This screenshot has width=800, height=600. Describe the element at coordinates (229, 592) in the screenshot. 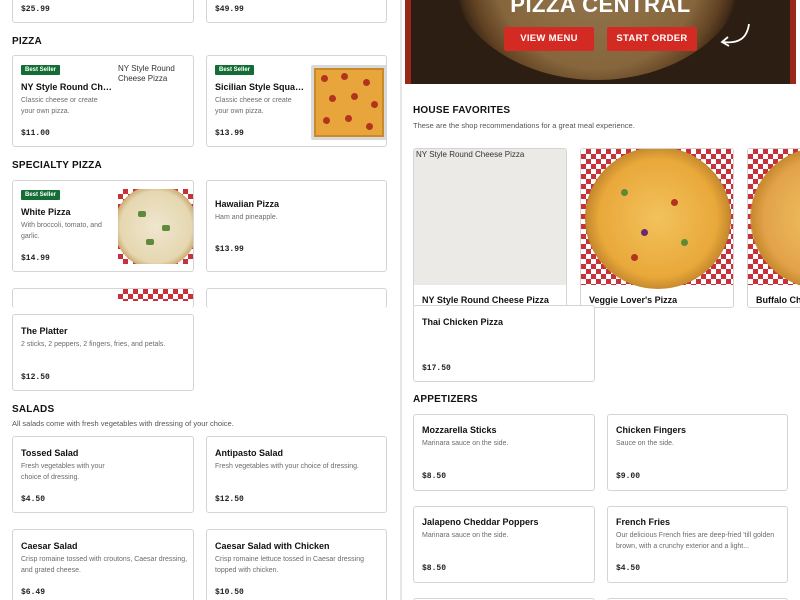

I see `item-price: $10.50` at that location.